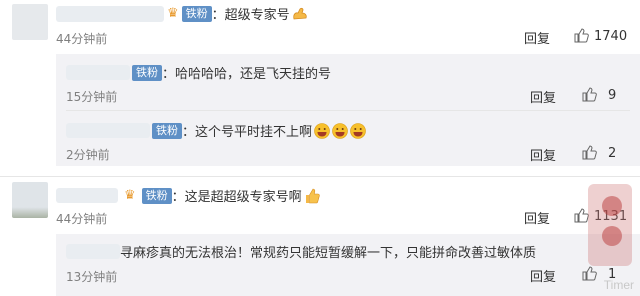 The image size is (640, 296). Describe the element at coordinates (92, 277) in the screenshot. I see `reply-time: 13分钟前` at that location.